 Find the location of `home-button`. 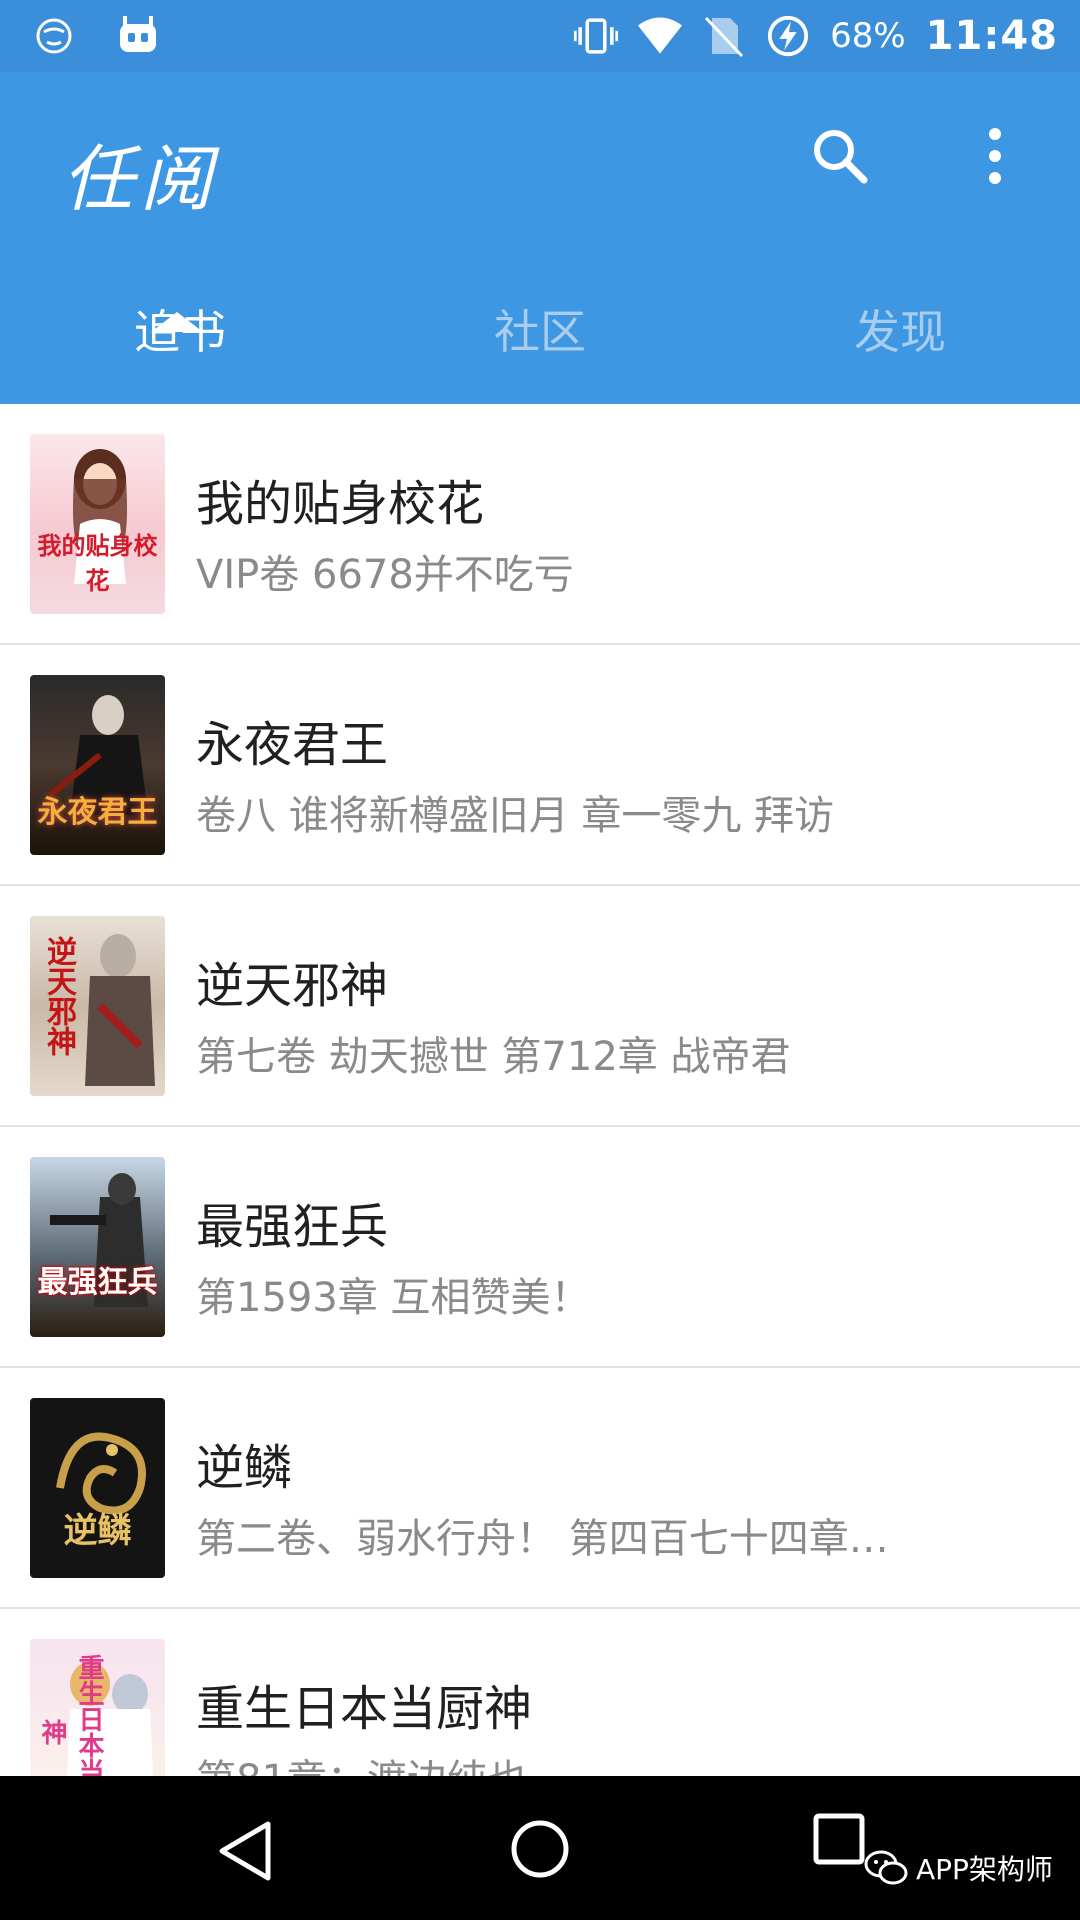

home-button is located at coordinates (540, 1849).